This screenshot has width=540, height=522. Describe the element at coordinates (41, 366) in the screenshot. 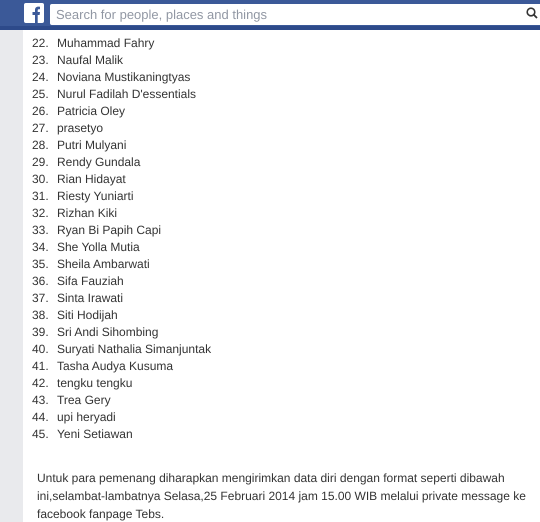

I see `list-number: 41.` at that location.